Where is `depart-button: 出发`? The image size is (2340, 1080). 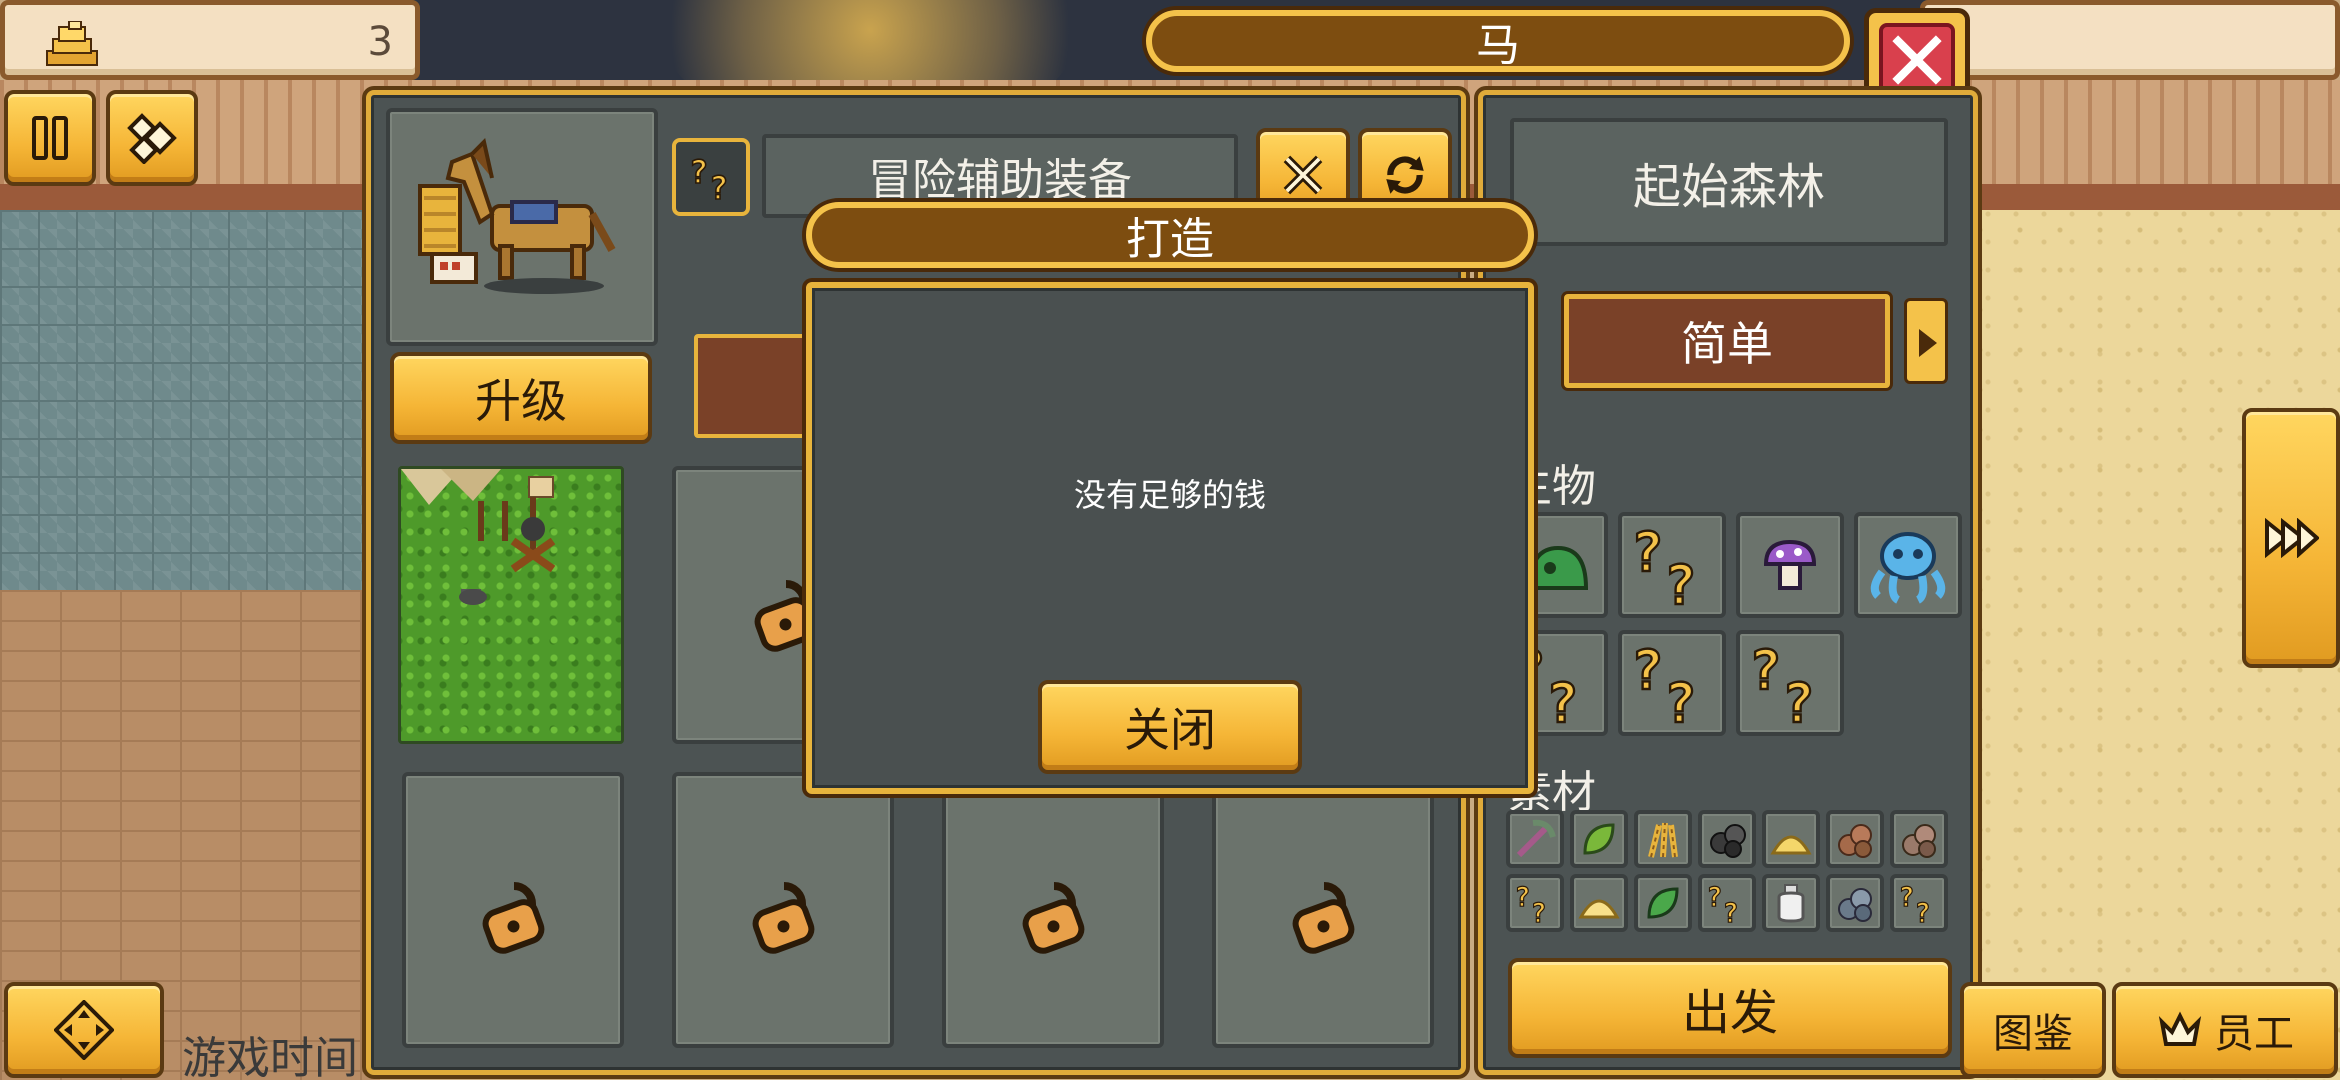 depart-button: 出发 is located at coordinates (1730, 1008).